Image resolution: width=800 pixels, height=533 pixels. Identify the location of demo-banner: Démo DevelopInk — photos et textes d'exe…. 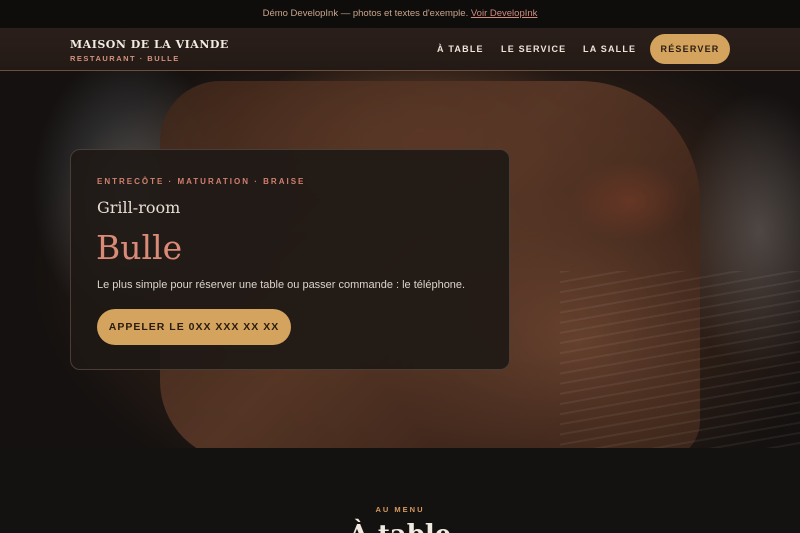
(400, 14).